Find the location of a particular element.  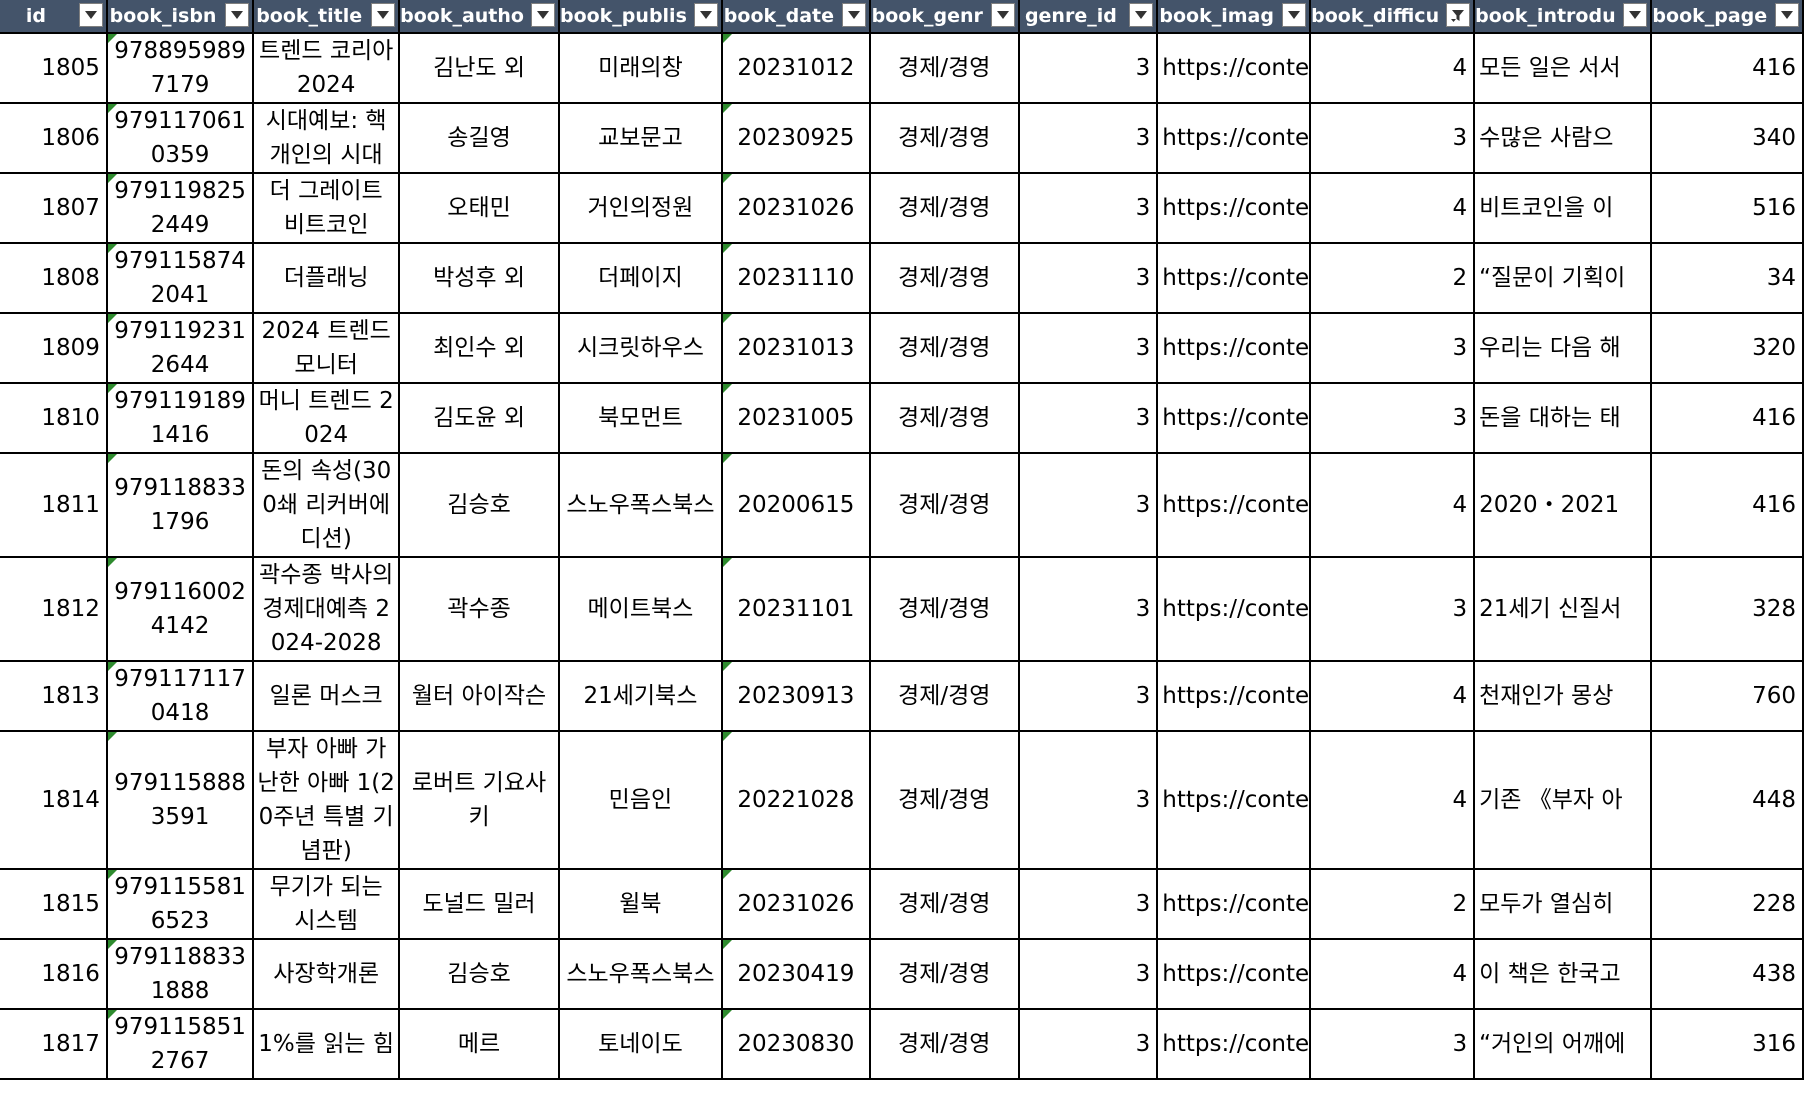

cell-introduction: 21세기 신질서 is located at coordinates (1563, 609).